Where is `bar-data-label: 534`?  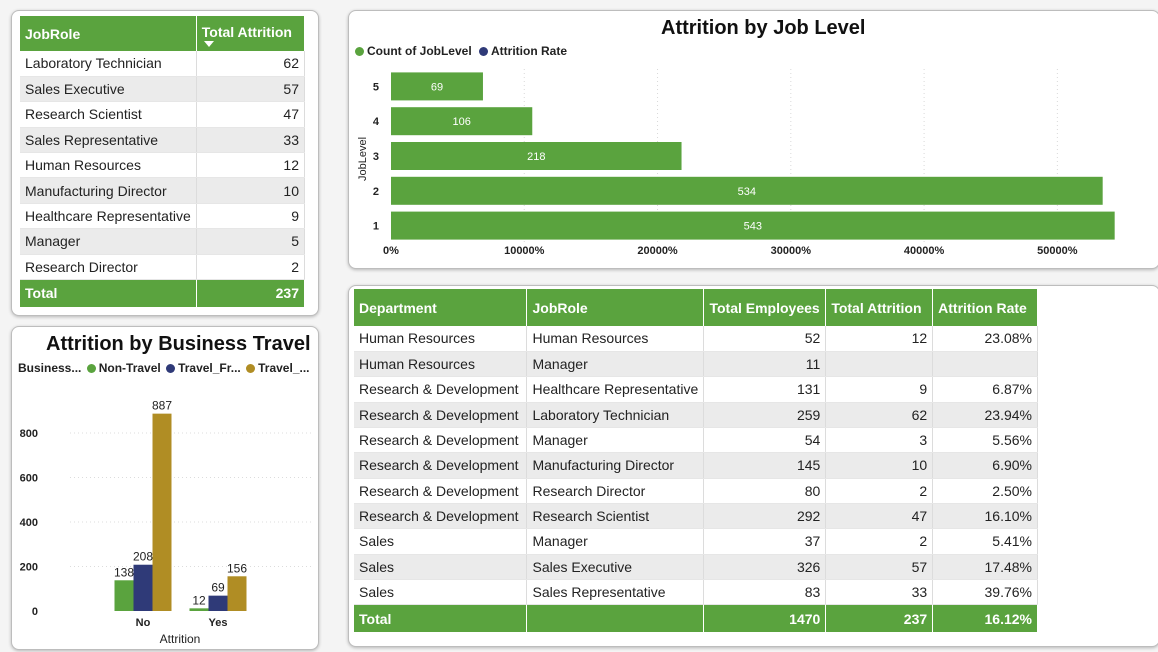
bar-data-label: 534 is located at coordinates (747, 192).